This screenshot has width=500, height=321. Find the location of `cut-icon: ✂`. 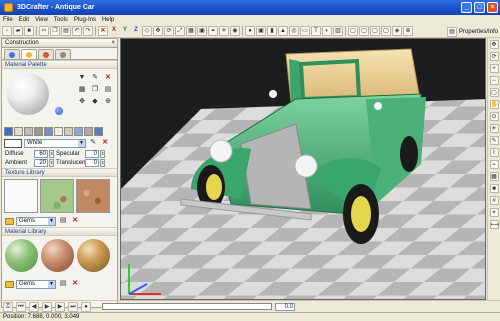

cut-icon: ✂ is located at coordinates (44, 31).